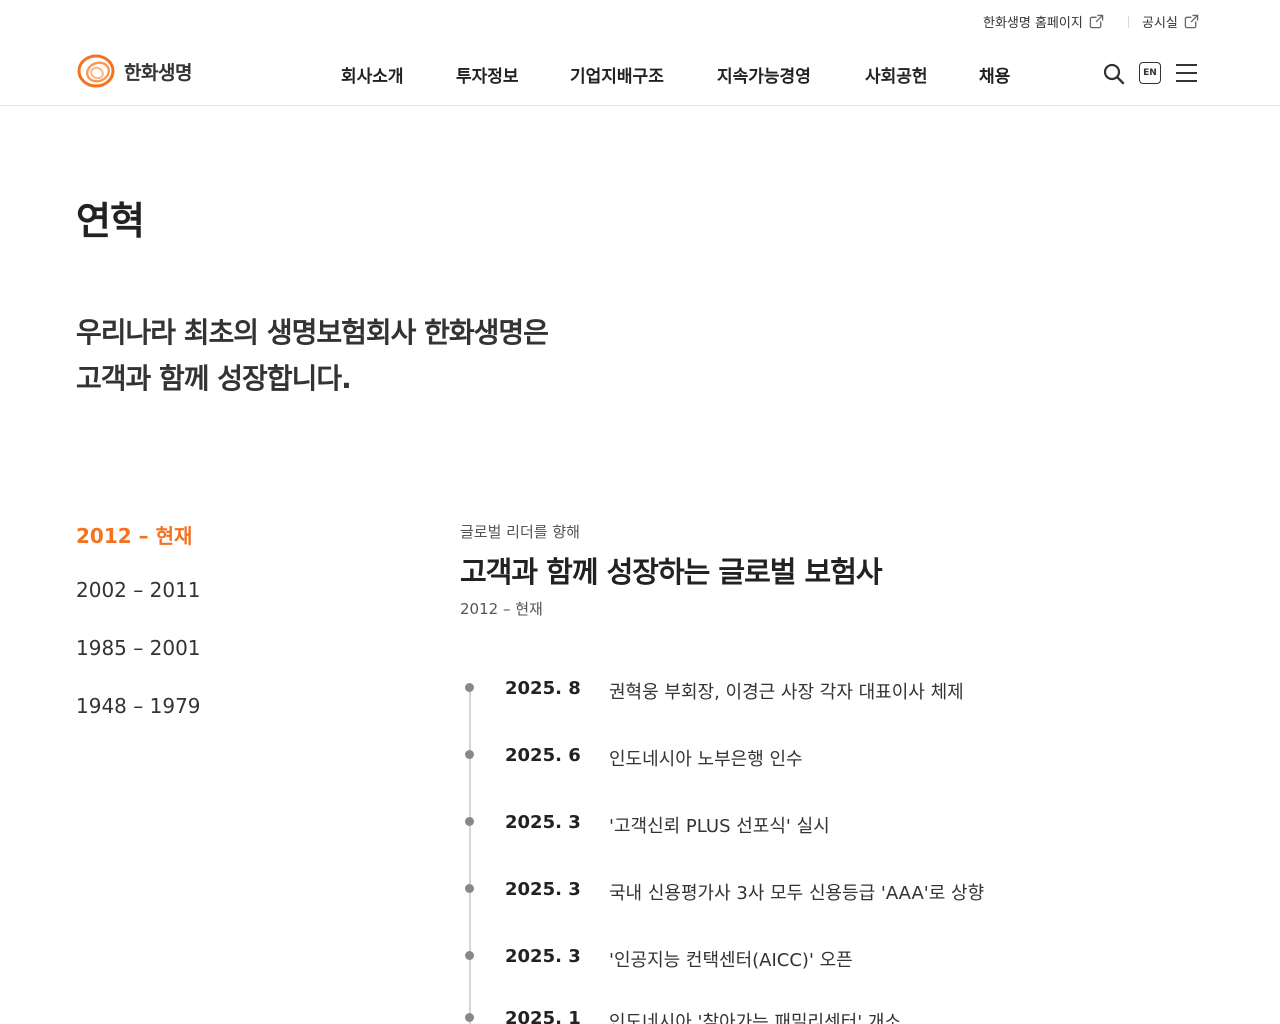  What do you see at coordinates (543, 1016) in the screenshot?
I see `timeline-date: 2025. 1` at bounding box center [543, 1016].